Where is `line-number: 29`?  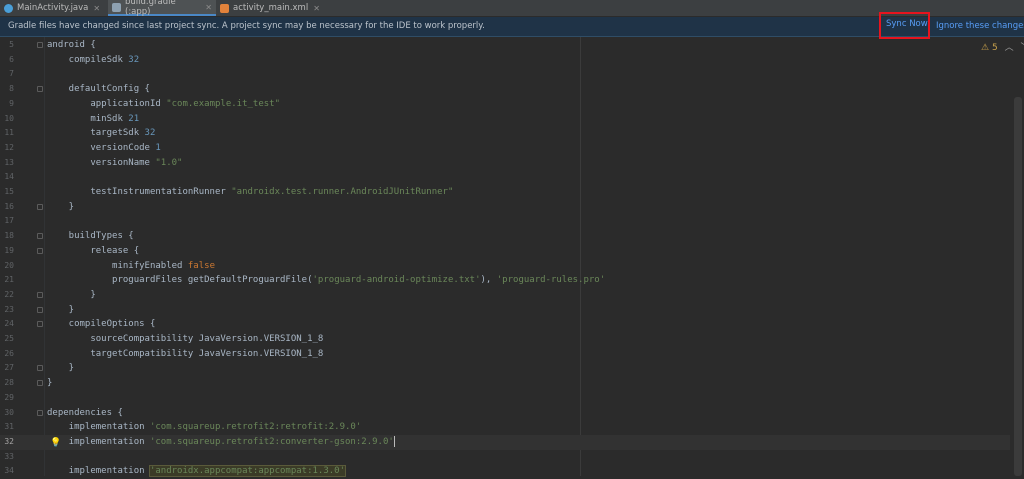 line-number: 29 is located at coordinates (9, 397).